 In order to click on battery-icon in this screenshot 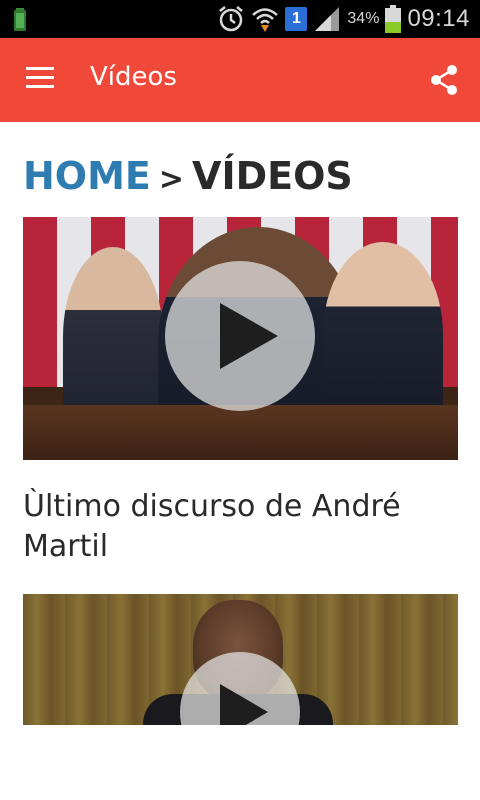, I will do `click(393, 19)`.